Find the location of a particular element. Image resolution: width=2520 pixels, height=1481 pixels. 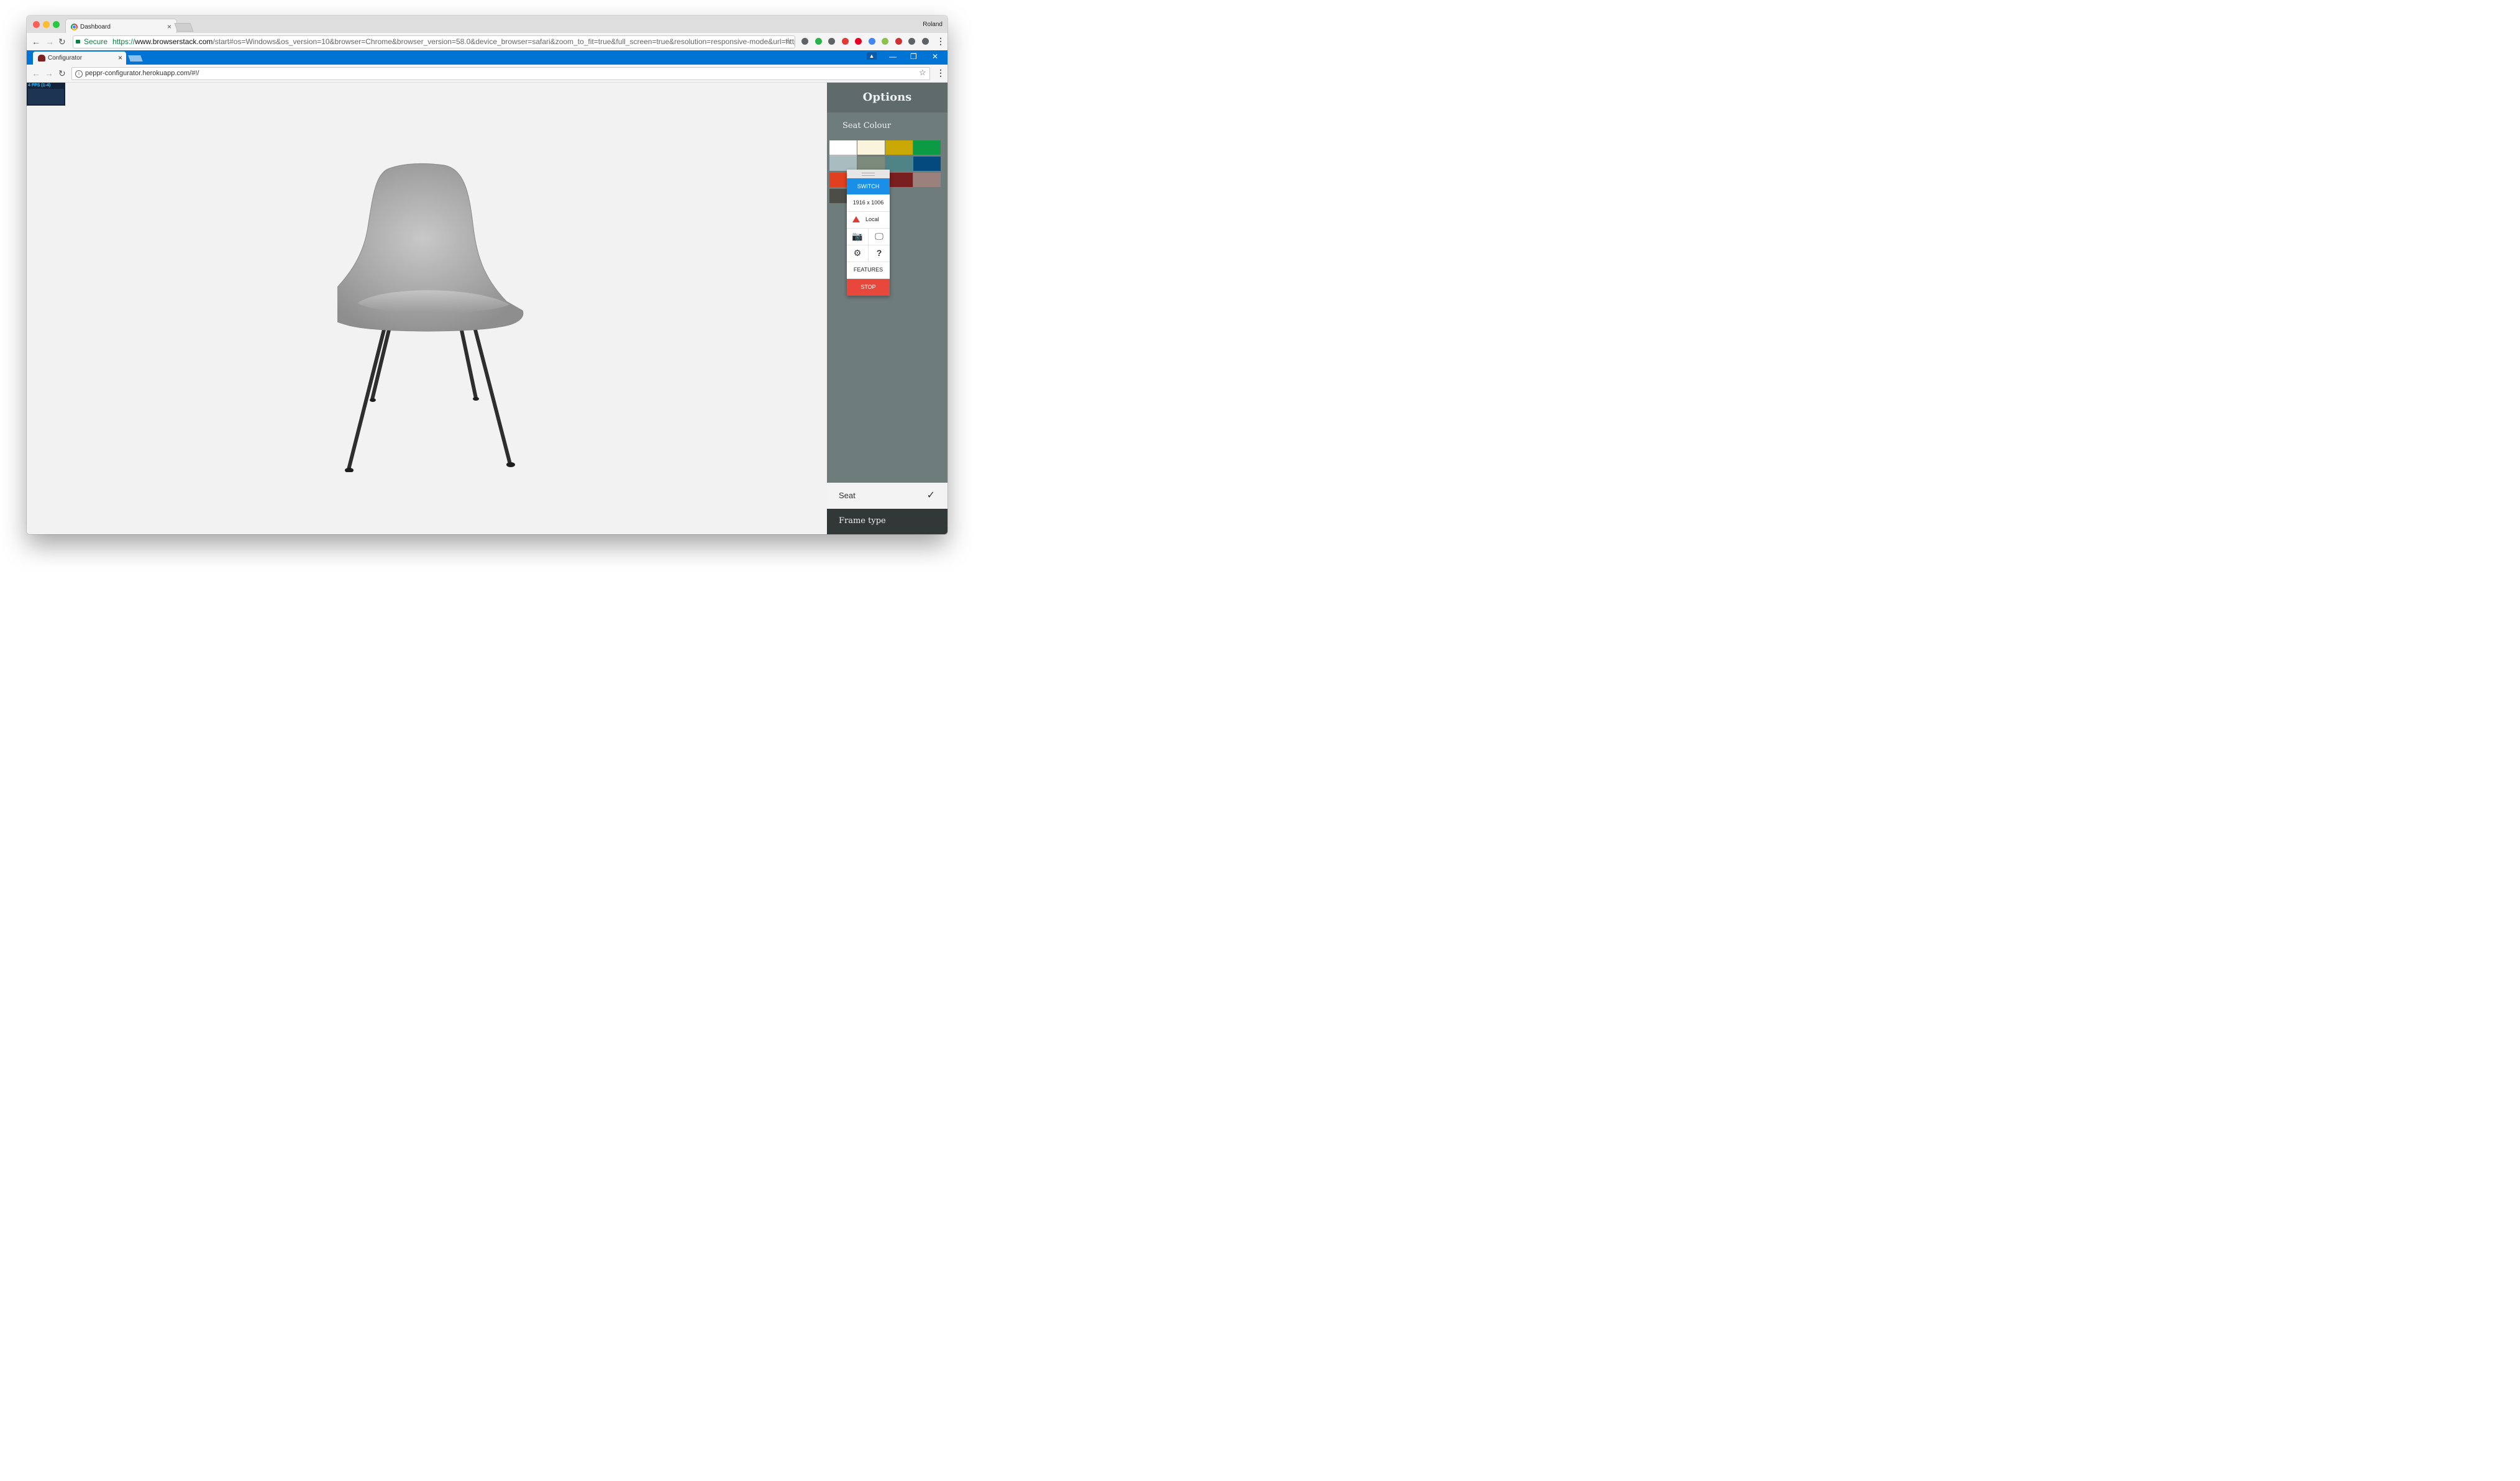

inner-back-icon: ← is located at coordinates (36, 73).